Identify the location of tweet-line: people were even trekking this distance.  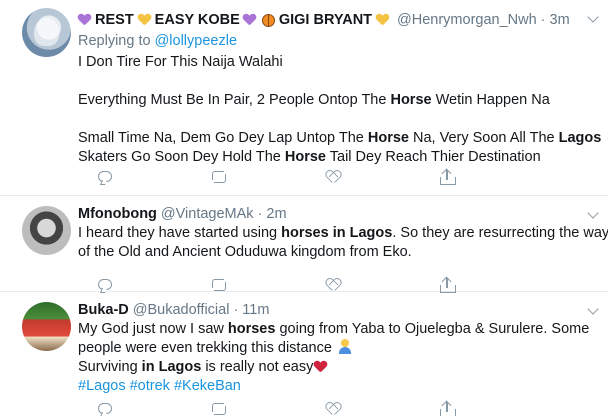
(331, 348).